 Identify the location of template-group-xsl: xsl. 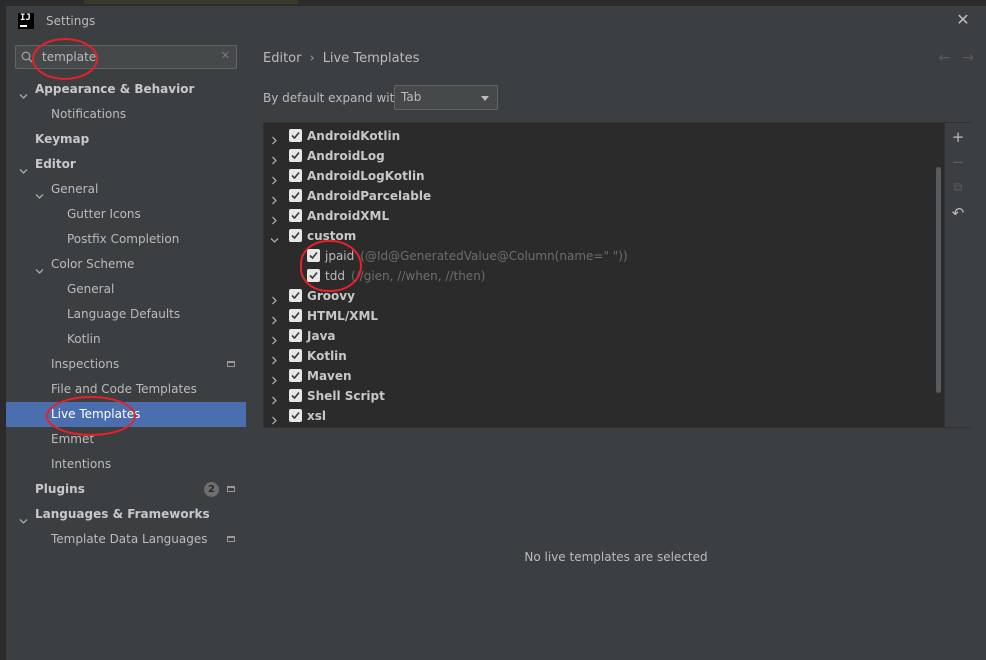
(602, 416).